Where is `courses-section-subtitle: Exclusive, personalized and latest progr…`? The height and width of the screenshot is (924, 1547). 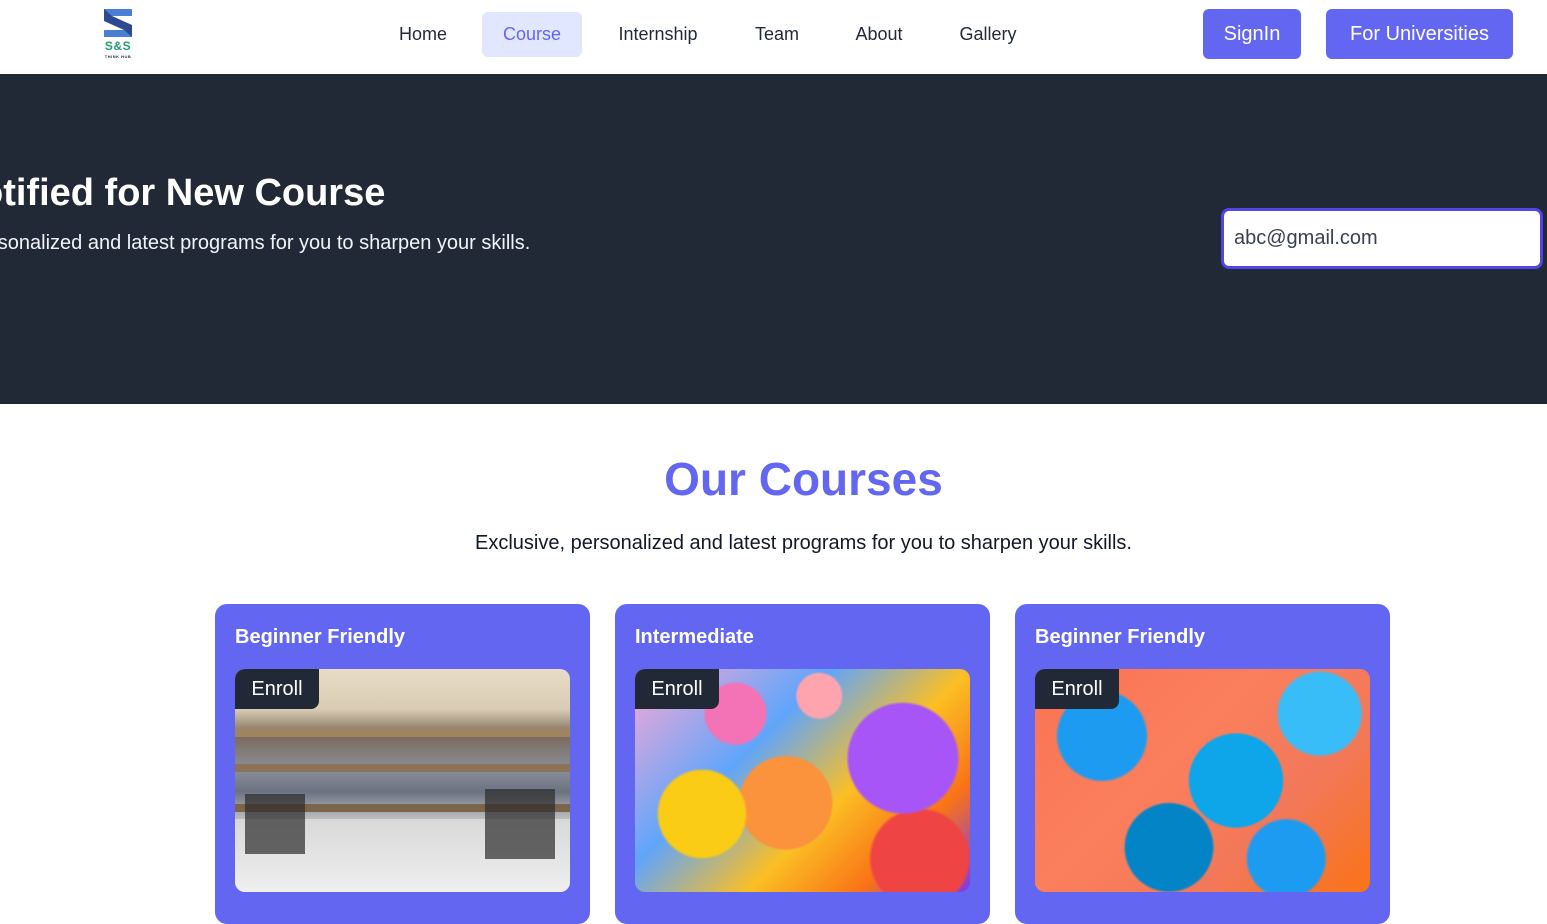 courses-section-subtitle: Exclusive, personalized and latest progr… is located at coordinates (803, 543).